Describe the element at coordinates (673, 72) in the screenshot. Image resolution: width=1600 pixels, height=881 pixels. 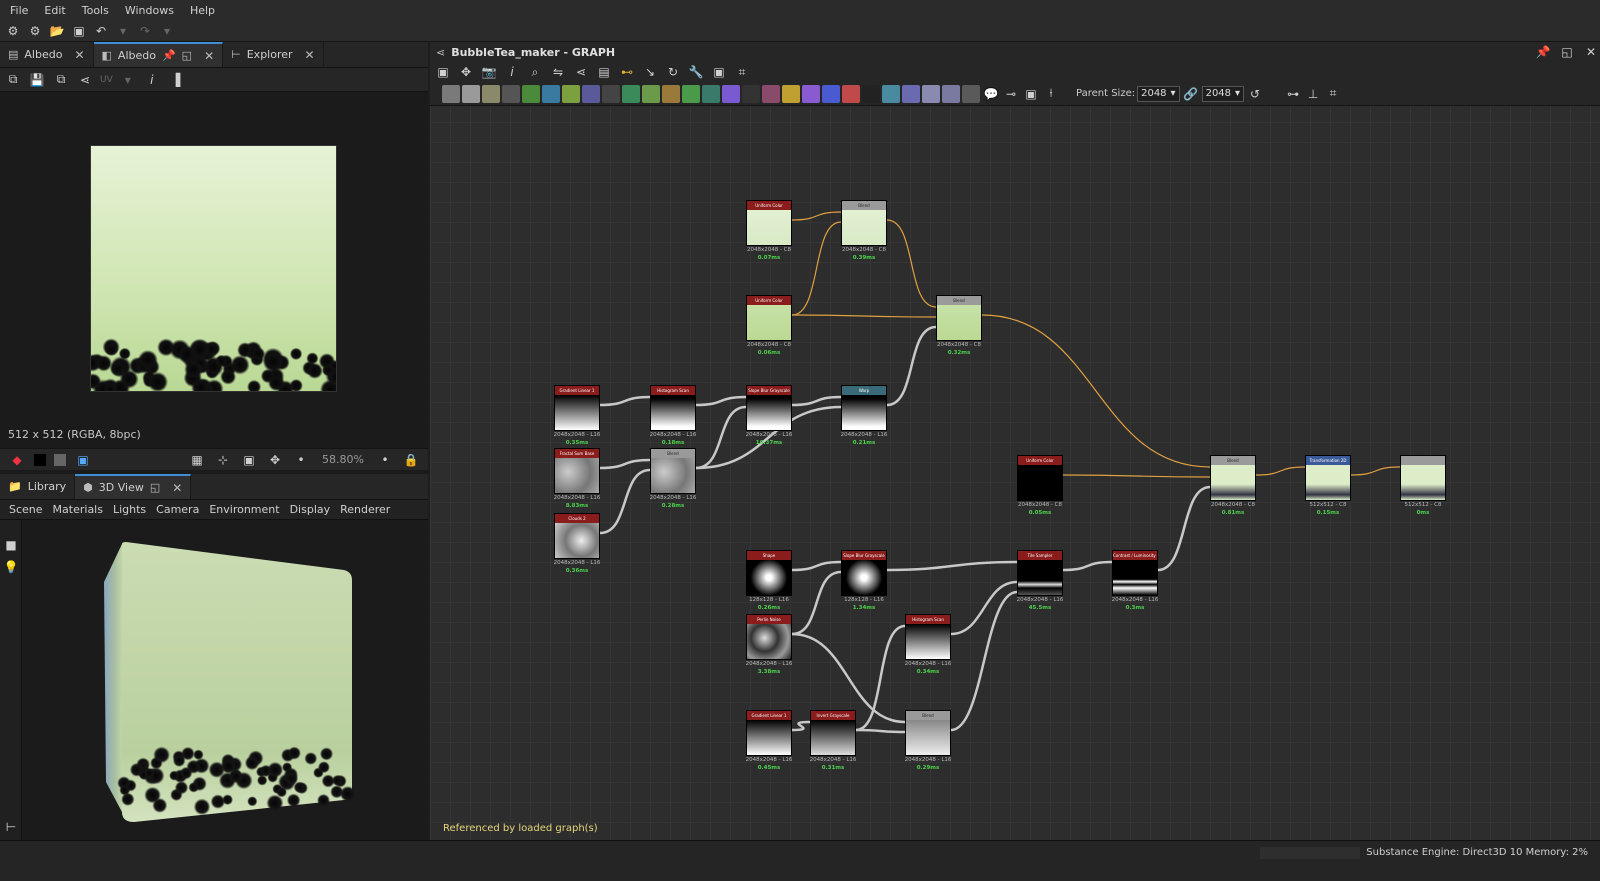
I see `cycle-icon: ↻` at that location.